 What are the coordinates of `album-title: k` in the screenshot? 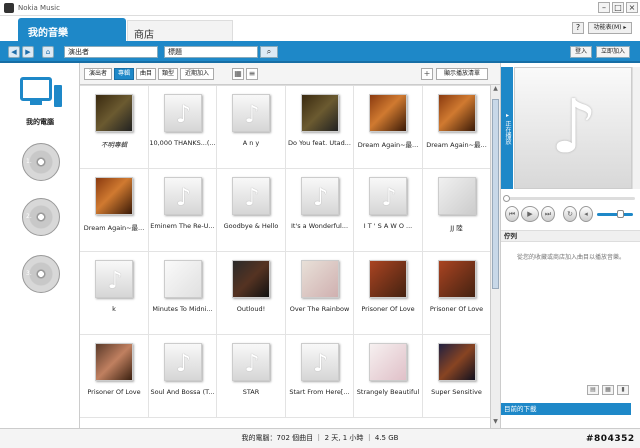 It's located at (114, 309).